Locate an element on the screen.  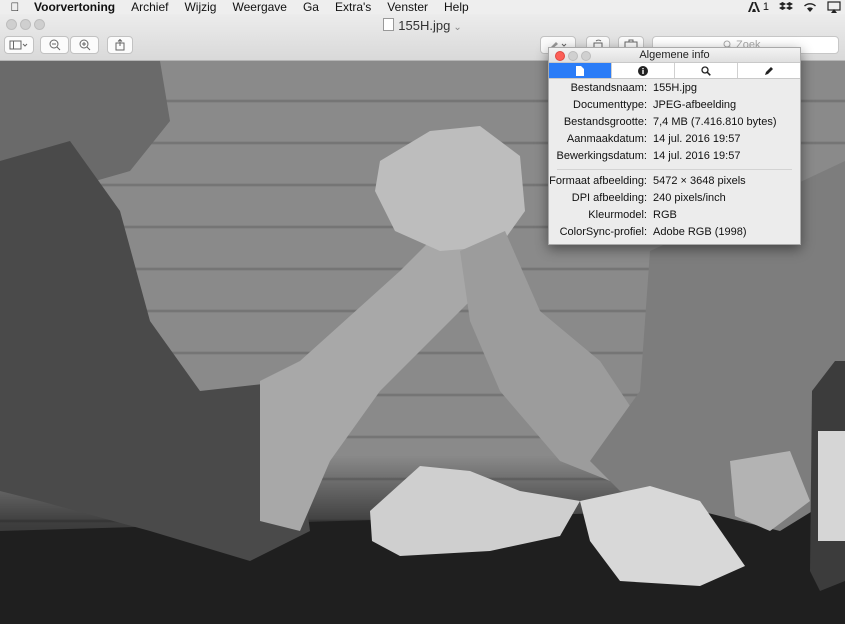
info-row: Bestandsnaam: 155H.jpg is located at coordinates (674, 88).